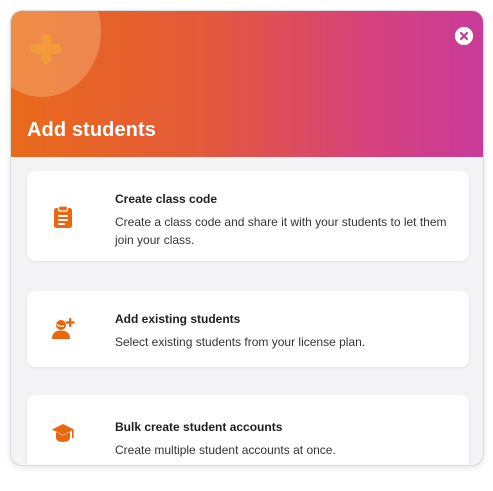 This screenshot has height=491, width=493. What do you see at coordinates (63, 433) in the screenshot?
I see `graduation-cap-icon` at bounding box center [63, 433].